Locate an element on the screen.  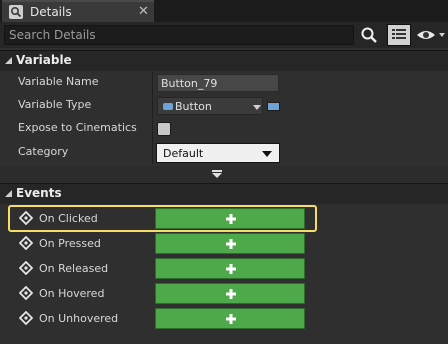
add-event-button-on-unhovered is located at coordinates (230, 318).